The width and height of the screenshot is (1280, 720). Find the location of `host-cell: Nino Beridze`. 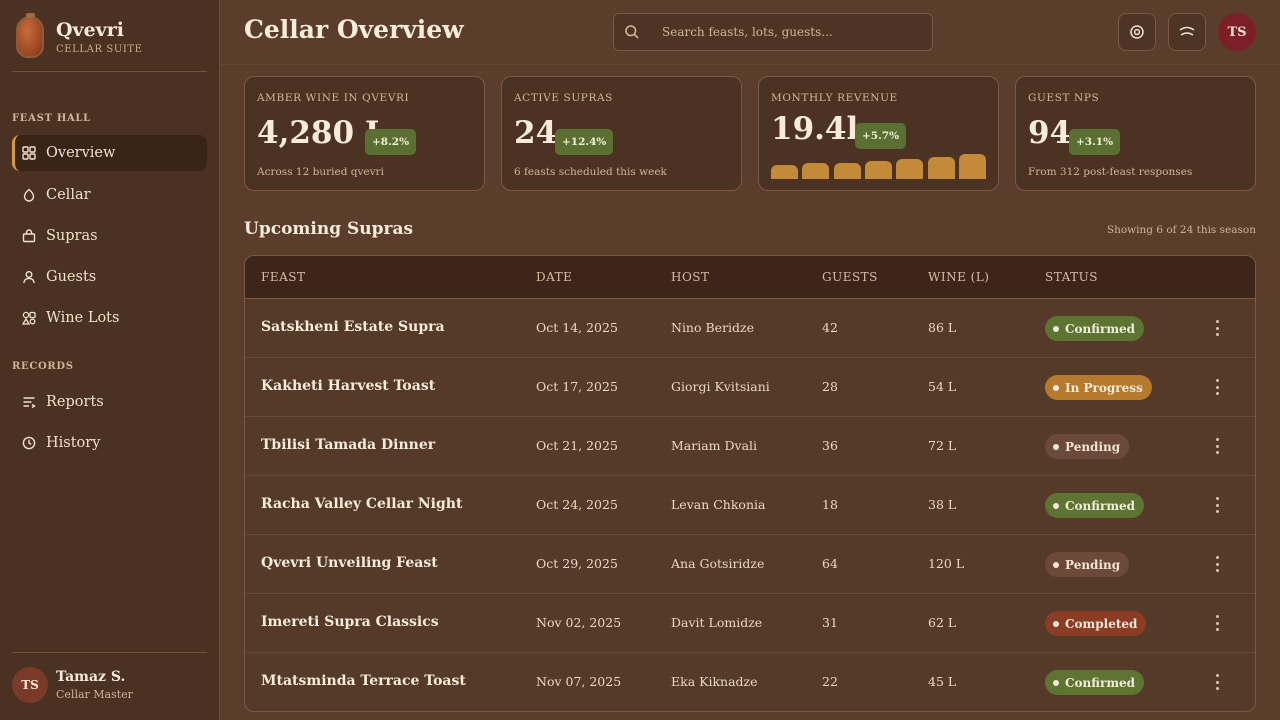

host-cell: Nino Beridze is located at coordinates (713, 327).